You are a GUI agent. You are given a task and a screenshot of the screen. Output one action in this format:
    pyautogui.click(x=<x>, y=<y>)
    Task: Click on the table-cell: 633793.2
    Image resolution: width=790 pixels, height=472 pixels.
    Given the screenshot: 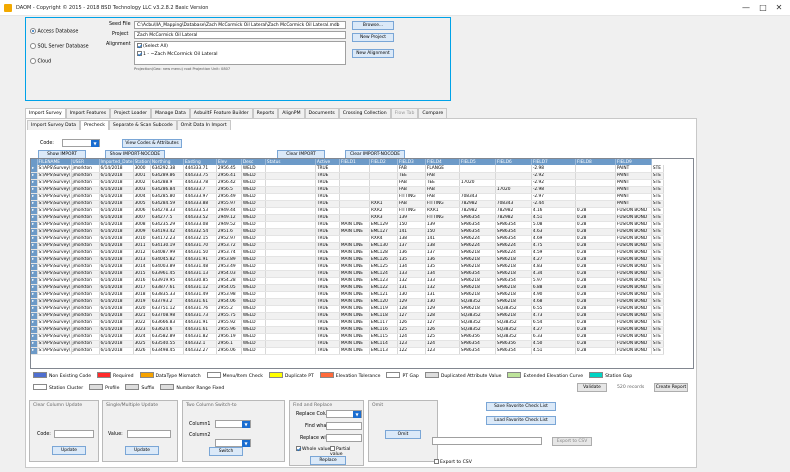 What is the action you would take?
    pyautogui.click(x=167, y=302)
    